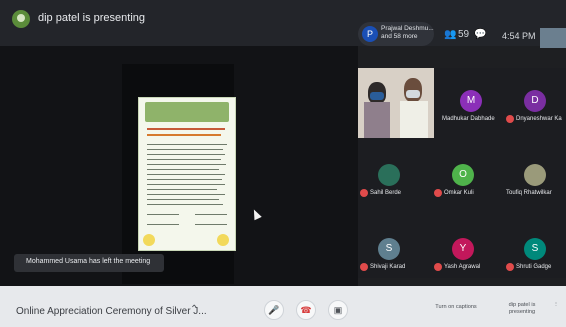 The image size is (566, 327). I want to click on participant-avatar: O, so click(463, 175).